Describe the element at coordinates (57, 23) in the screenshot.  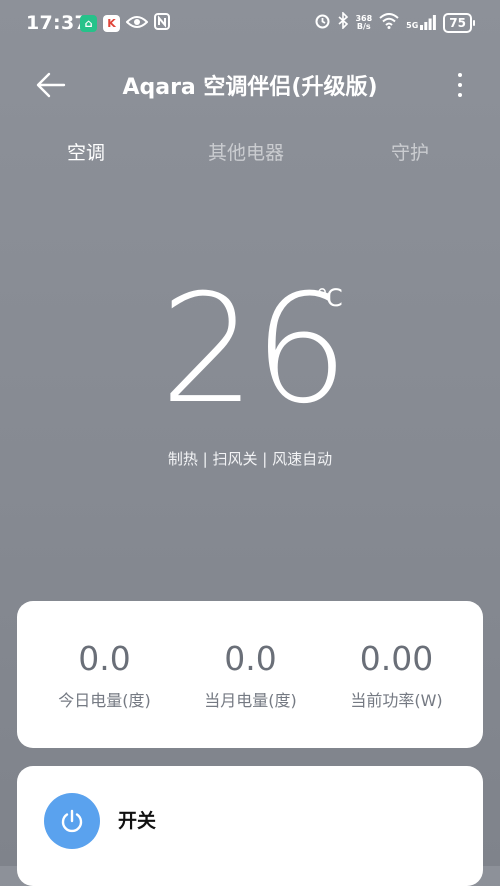
I see `status-time: 17:37` at that location.